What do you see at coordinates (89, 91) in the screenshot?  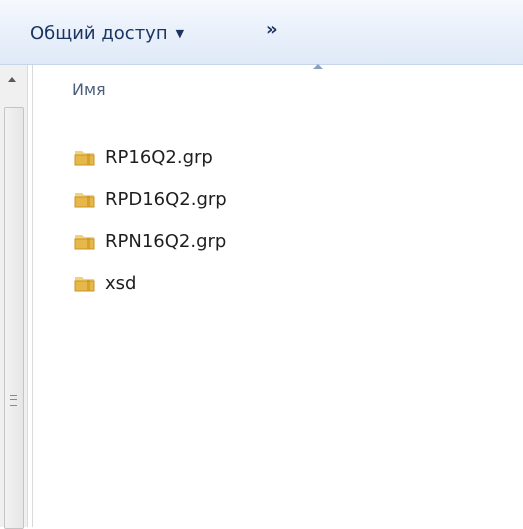 I see `column-header-name: Имя` at bounding box center [89, 91].